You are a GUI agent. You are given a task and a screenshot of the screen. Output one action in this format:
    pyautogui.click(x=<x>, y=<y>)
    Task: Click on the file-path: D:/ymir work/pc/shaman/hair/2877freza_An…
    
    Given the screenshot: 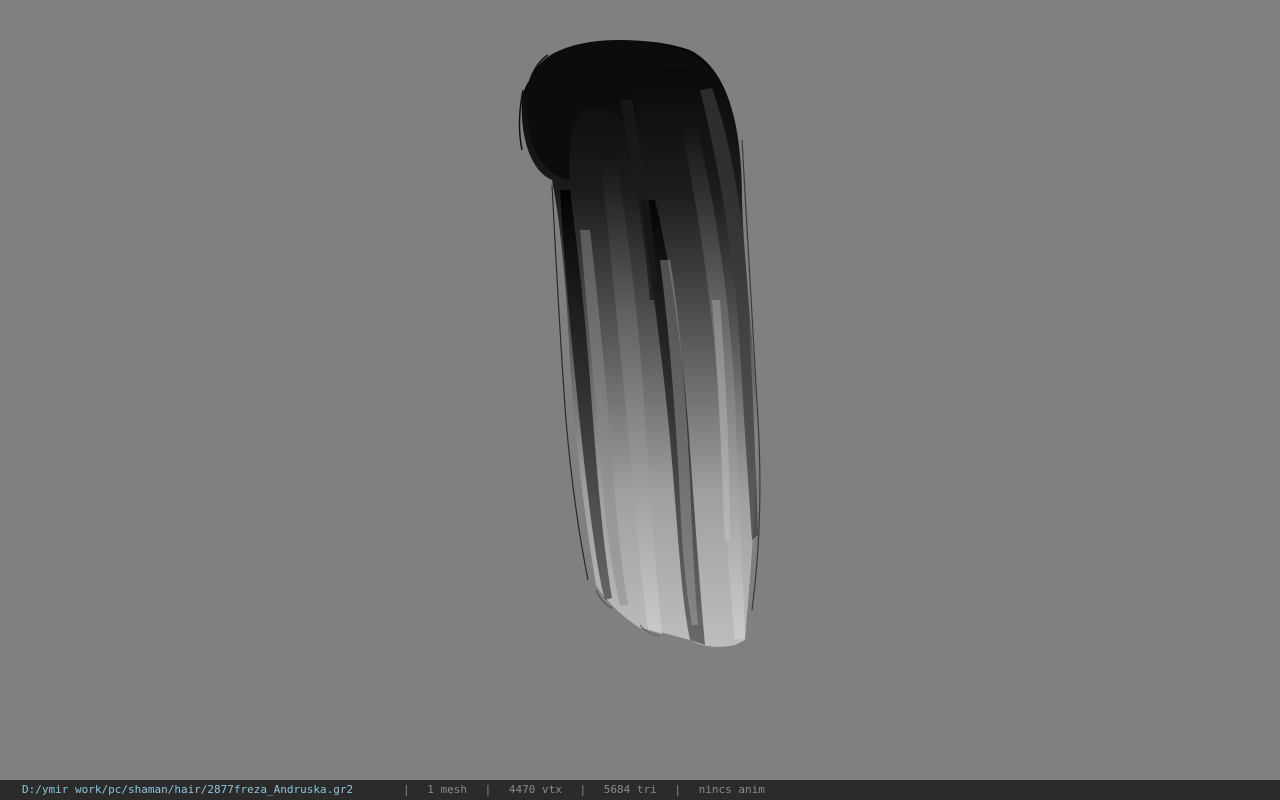 What is the action you would take?
    pyautogui.click(x=188, y=789)
    